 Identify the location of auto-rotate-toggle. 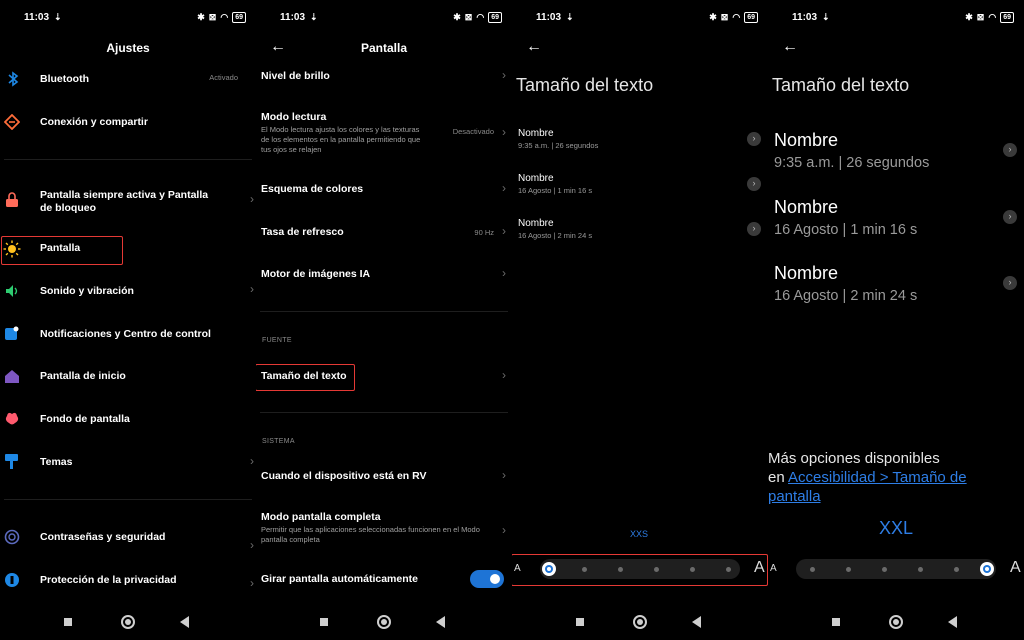
(487, 579).